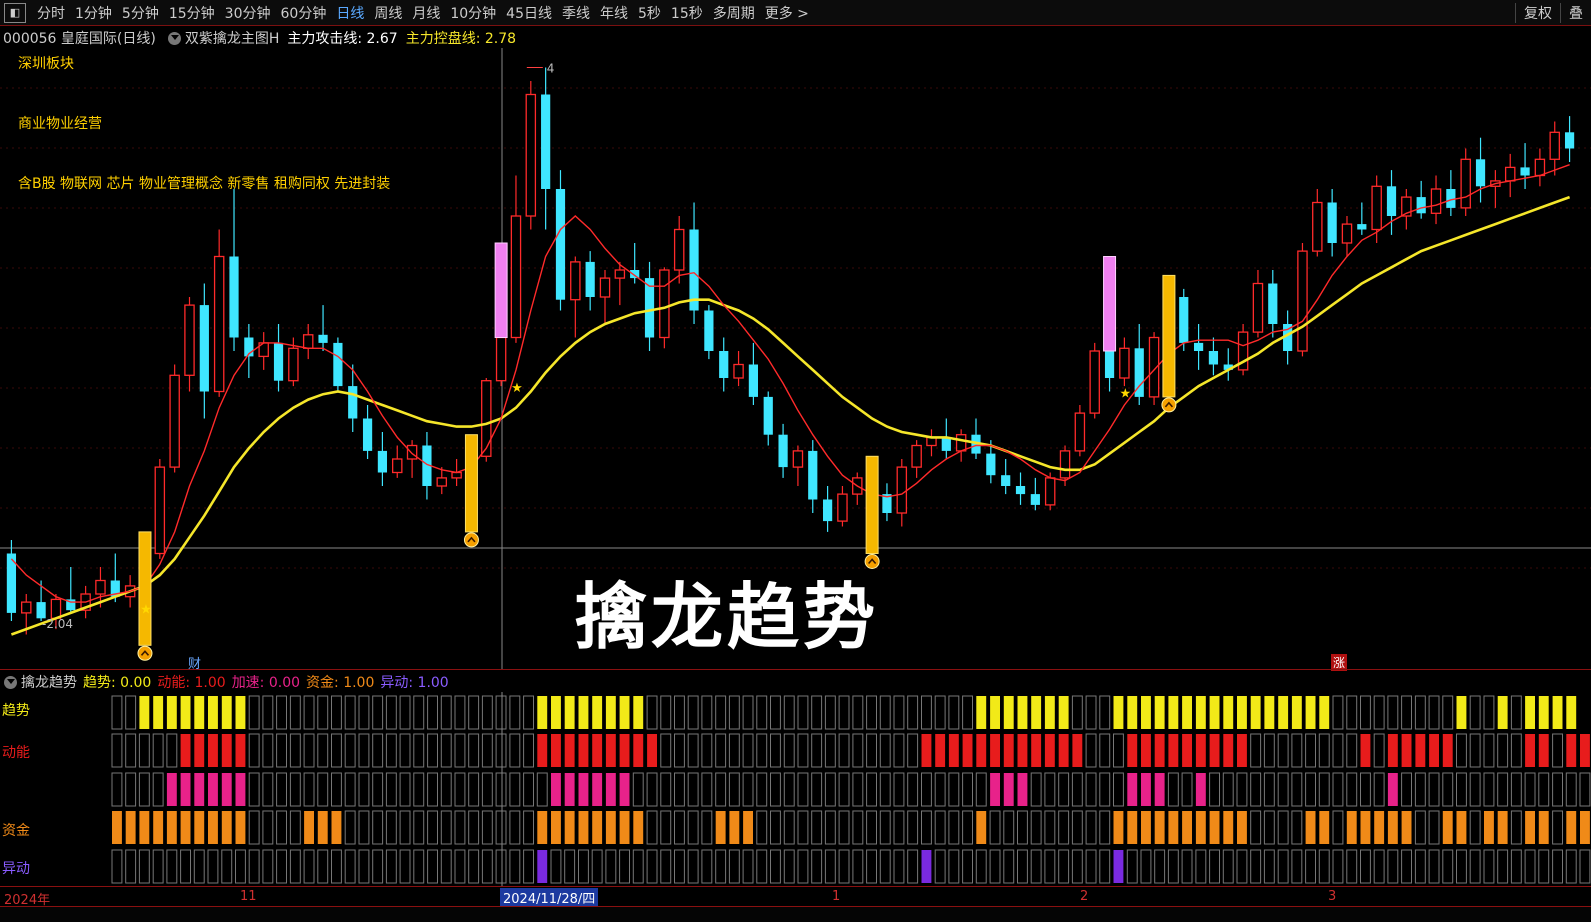  Describe the element at coordinates (93, 13) in the screenshot. I see `tab-period-1: 1分钟` at that location.